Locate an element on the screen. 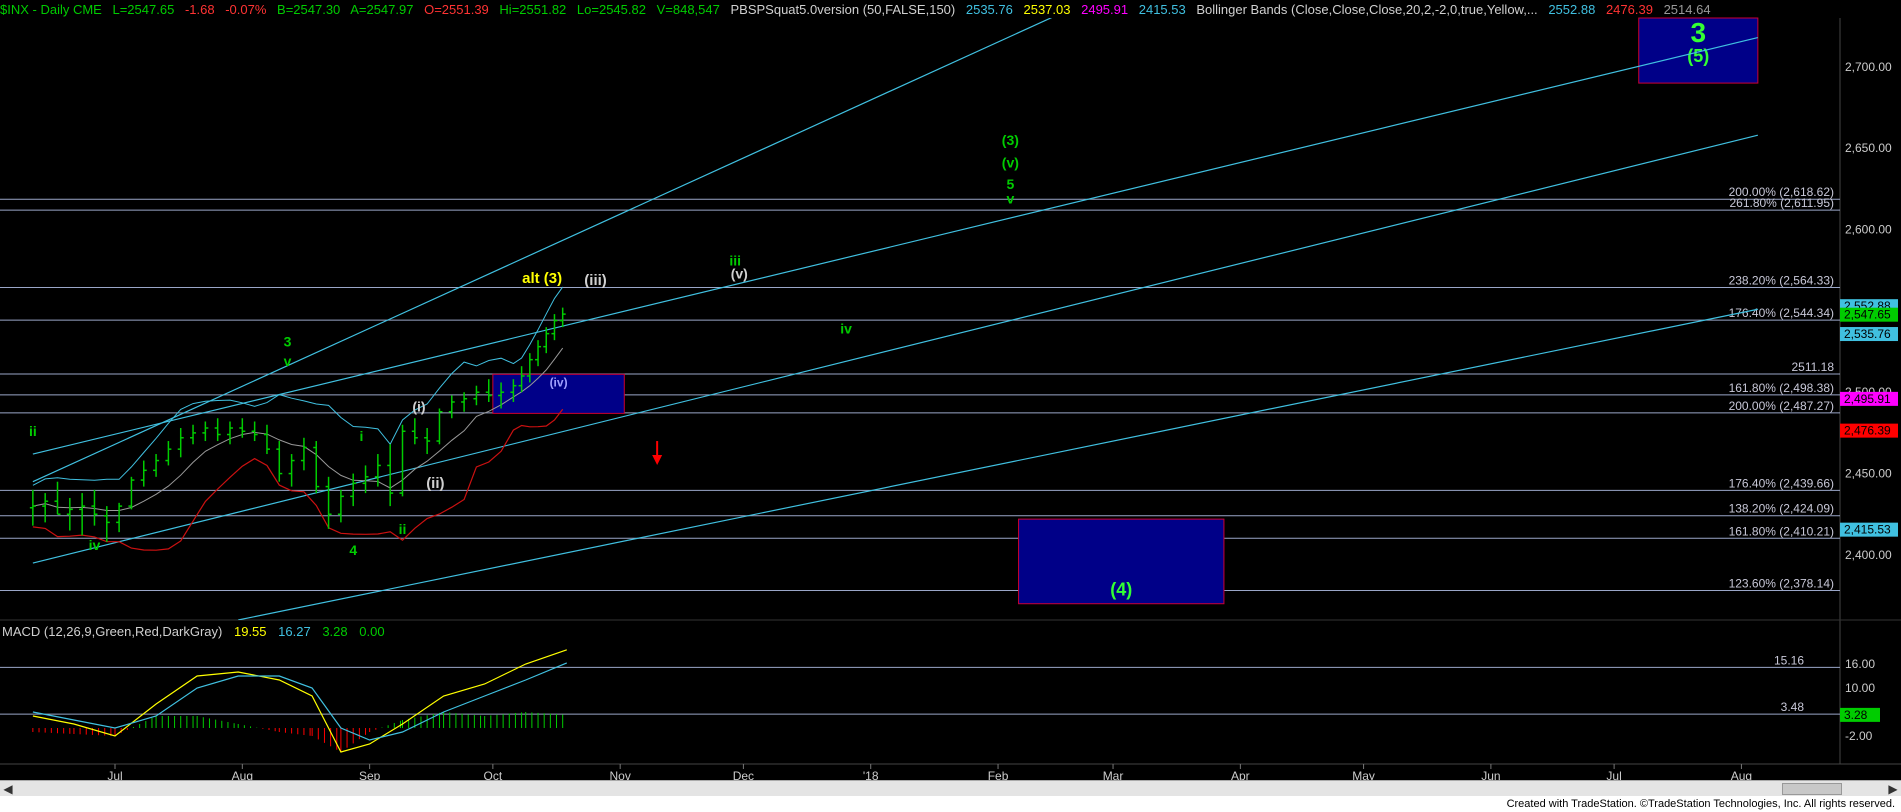 The image size is (1901, 812). fib-level-label: 161.80% (2,410.21) is located at coordinates (1781, 531).